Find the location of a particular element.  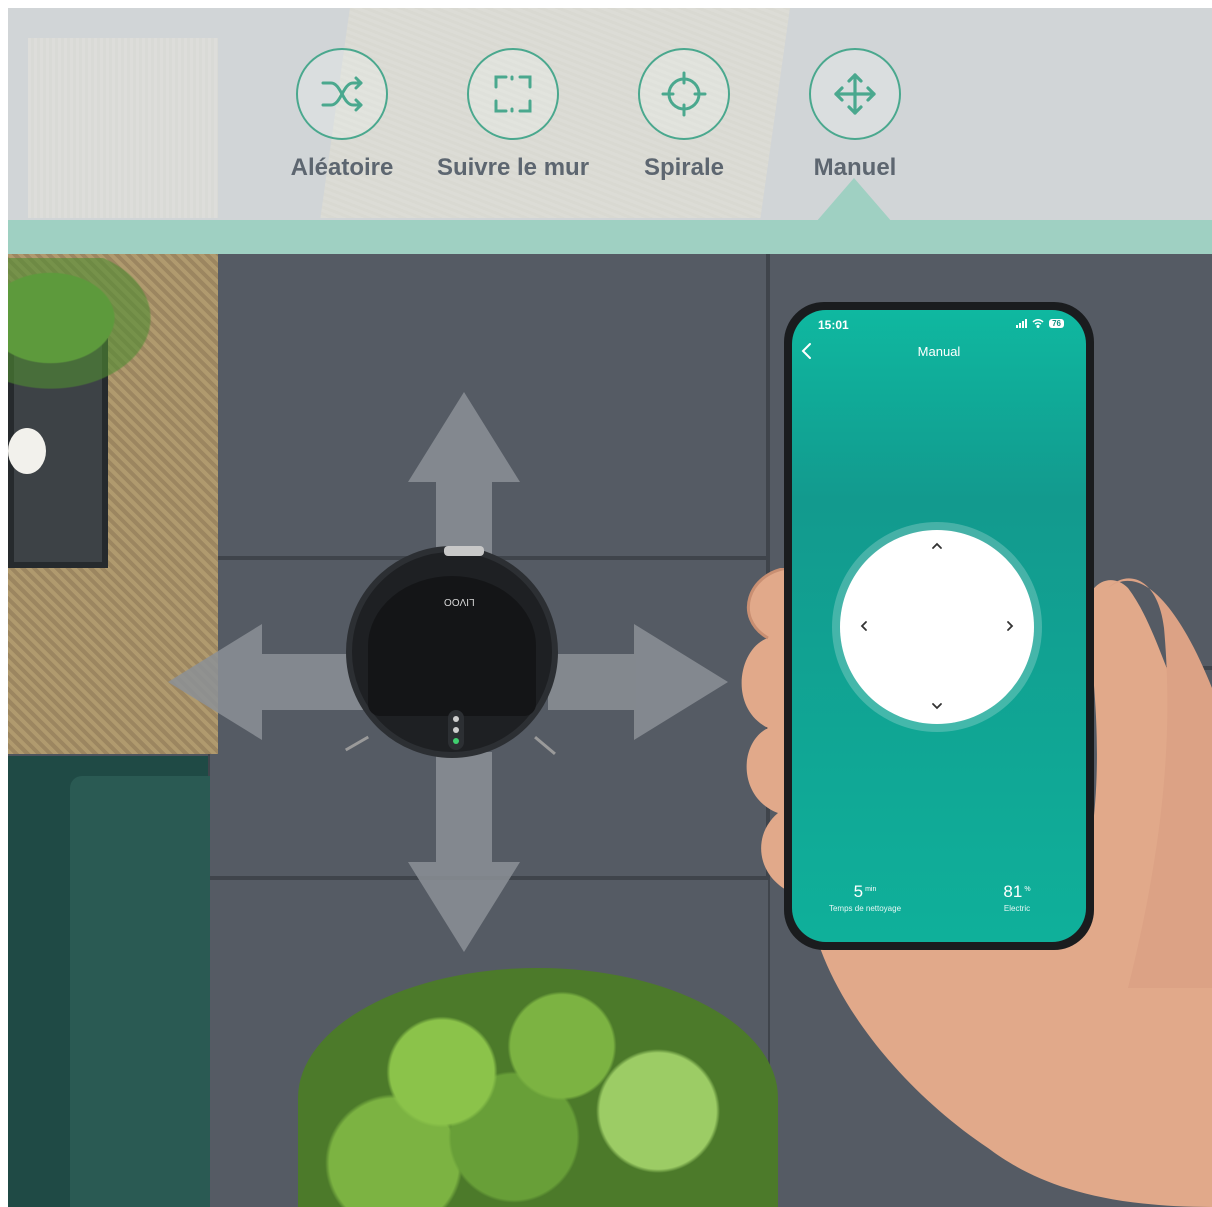

screen-title: Manual is located at coordinates (939, 351).